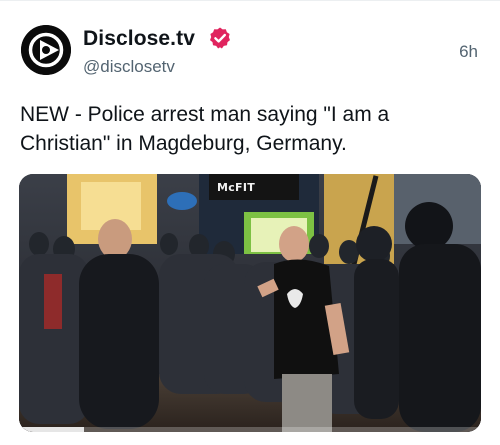 The image size is (500, 445). Describe the element at coordinates (220, 38) in the screenshot. I see `verified-badge-icon` at that location.